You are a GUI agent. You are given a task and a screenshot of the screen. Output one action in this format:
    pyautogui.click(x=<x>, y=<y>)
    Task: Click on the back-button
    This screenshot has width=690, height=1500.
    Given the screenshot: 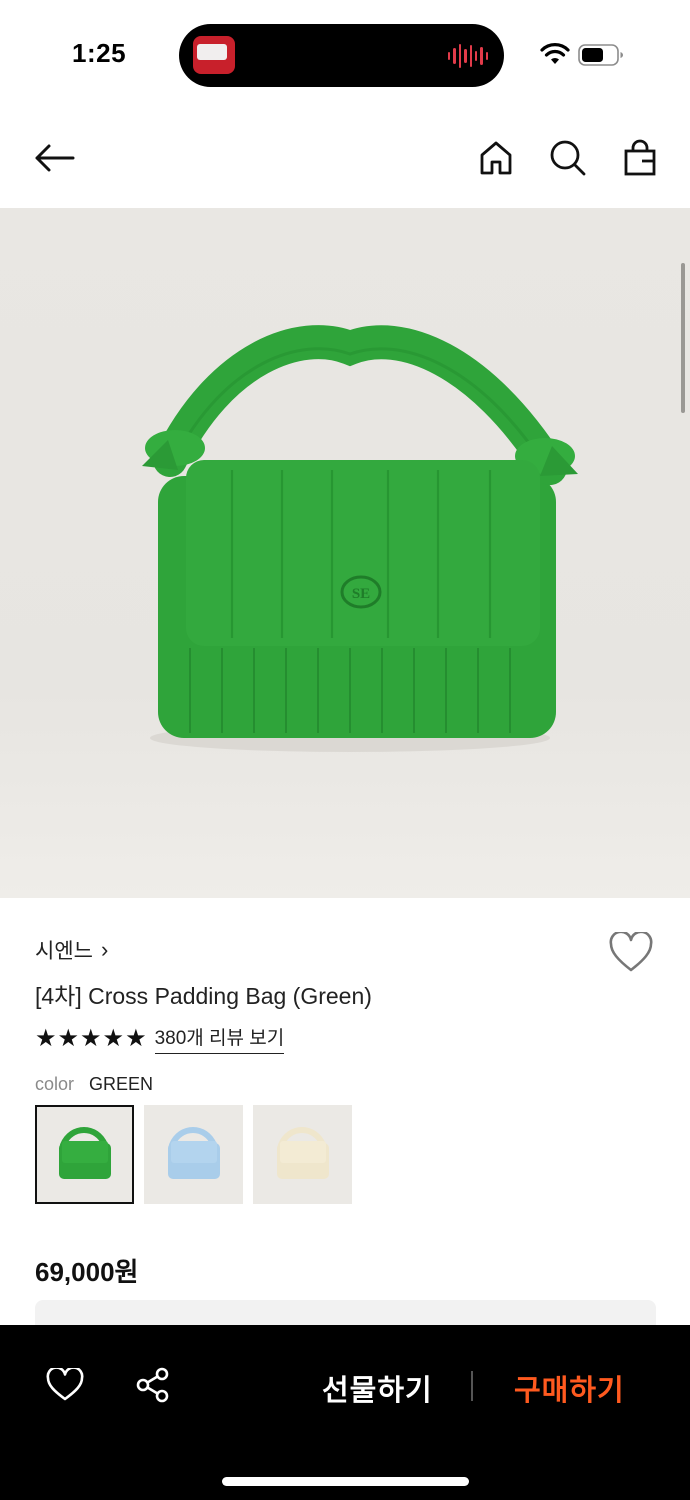 What is the action you would take?
    pyautogui.click(x=54, y=158)
    